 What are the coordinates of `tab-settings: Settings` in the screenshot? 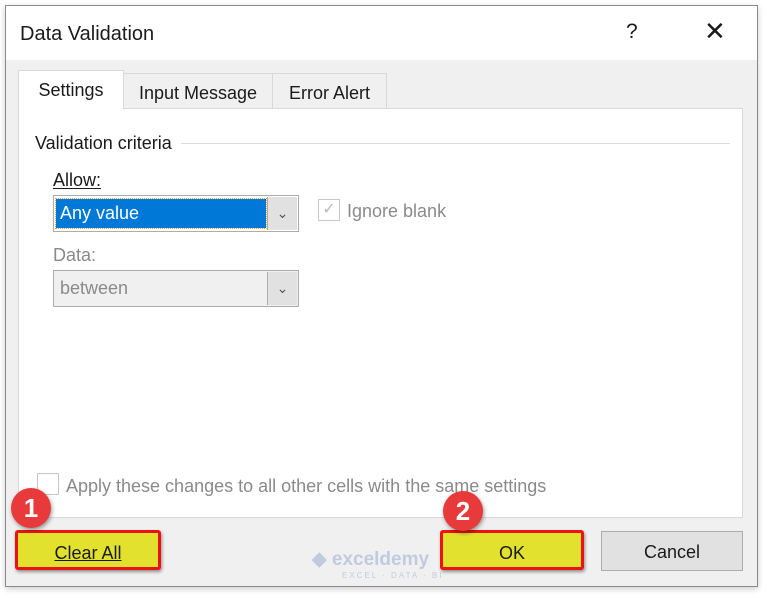 It's located at (71, 89).